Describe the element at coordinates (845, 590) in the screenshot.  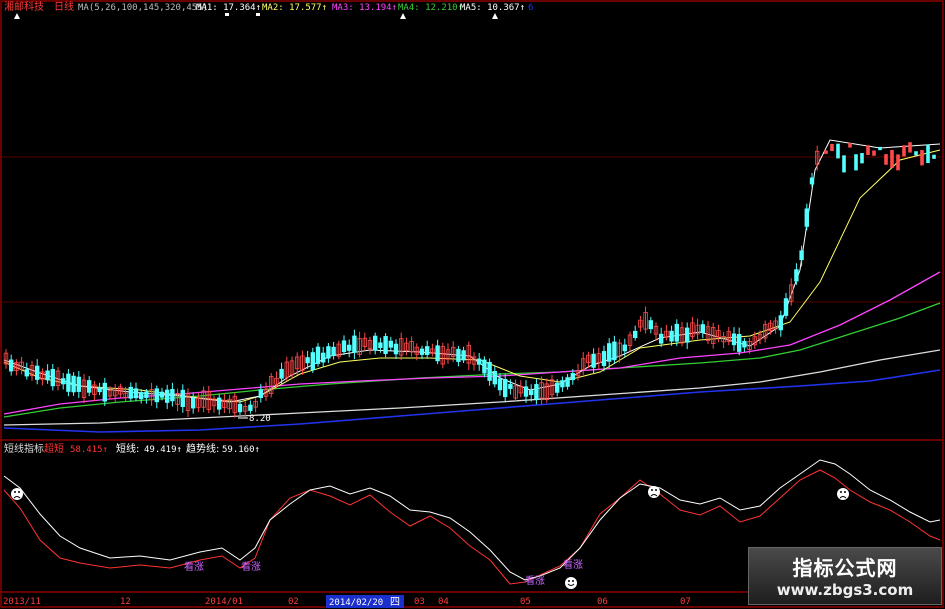
I see `watermark-url: www.zbgs3.com` at that location.